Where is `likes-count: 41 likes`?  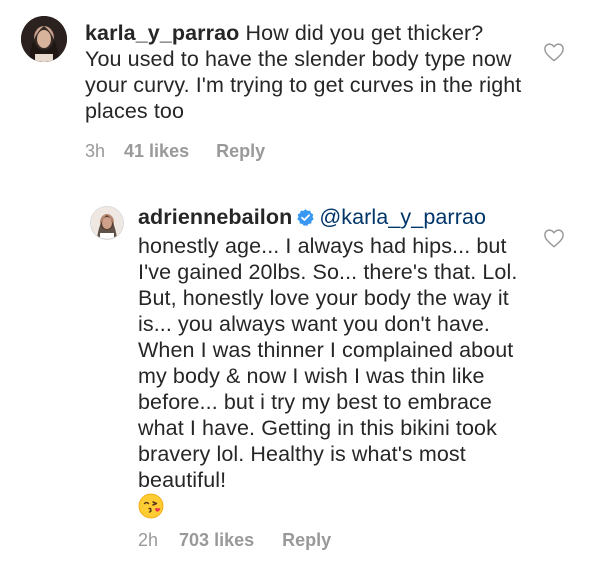
likes-count: 41 likes is located at coordinates (156, 151).